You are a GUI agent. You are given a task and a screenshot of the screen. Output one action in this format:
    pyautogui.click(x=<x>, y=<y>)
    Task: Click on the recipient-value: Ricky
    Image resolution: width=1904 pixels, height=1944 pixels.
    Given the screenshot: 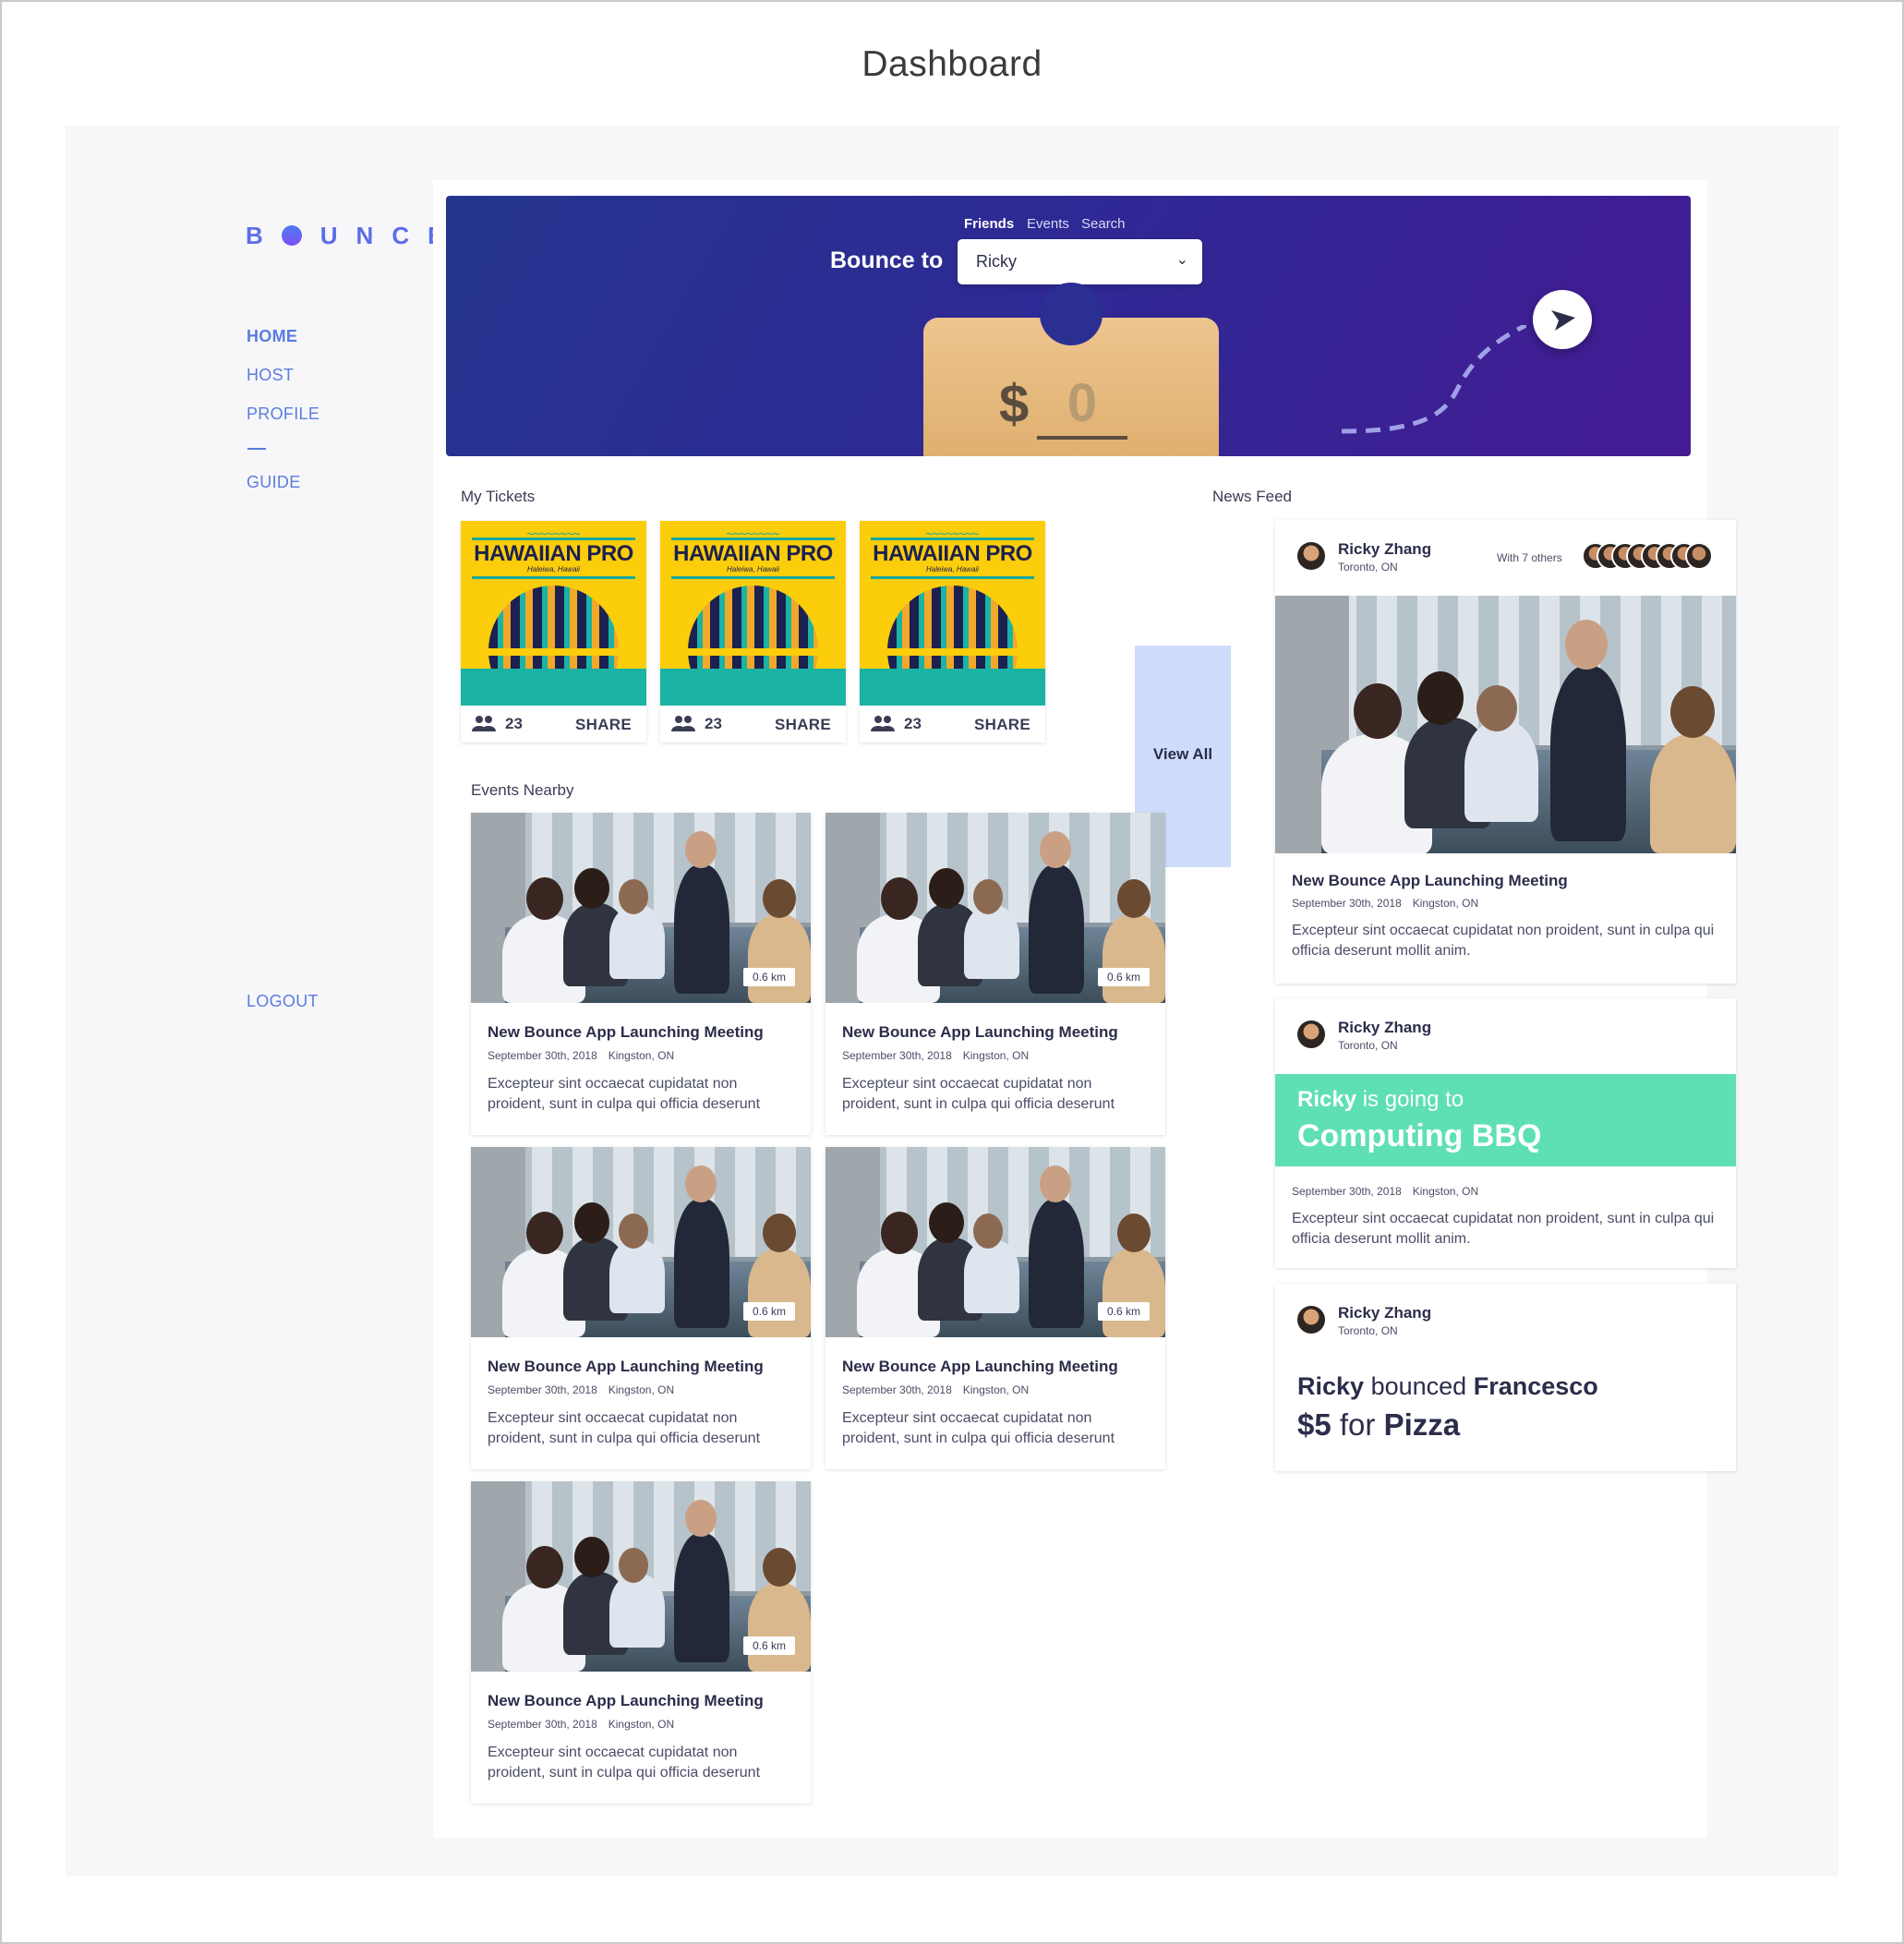 What is the action you would take?
    pyautogui.click(x=996, y=262)
    